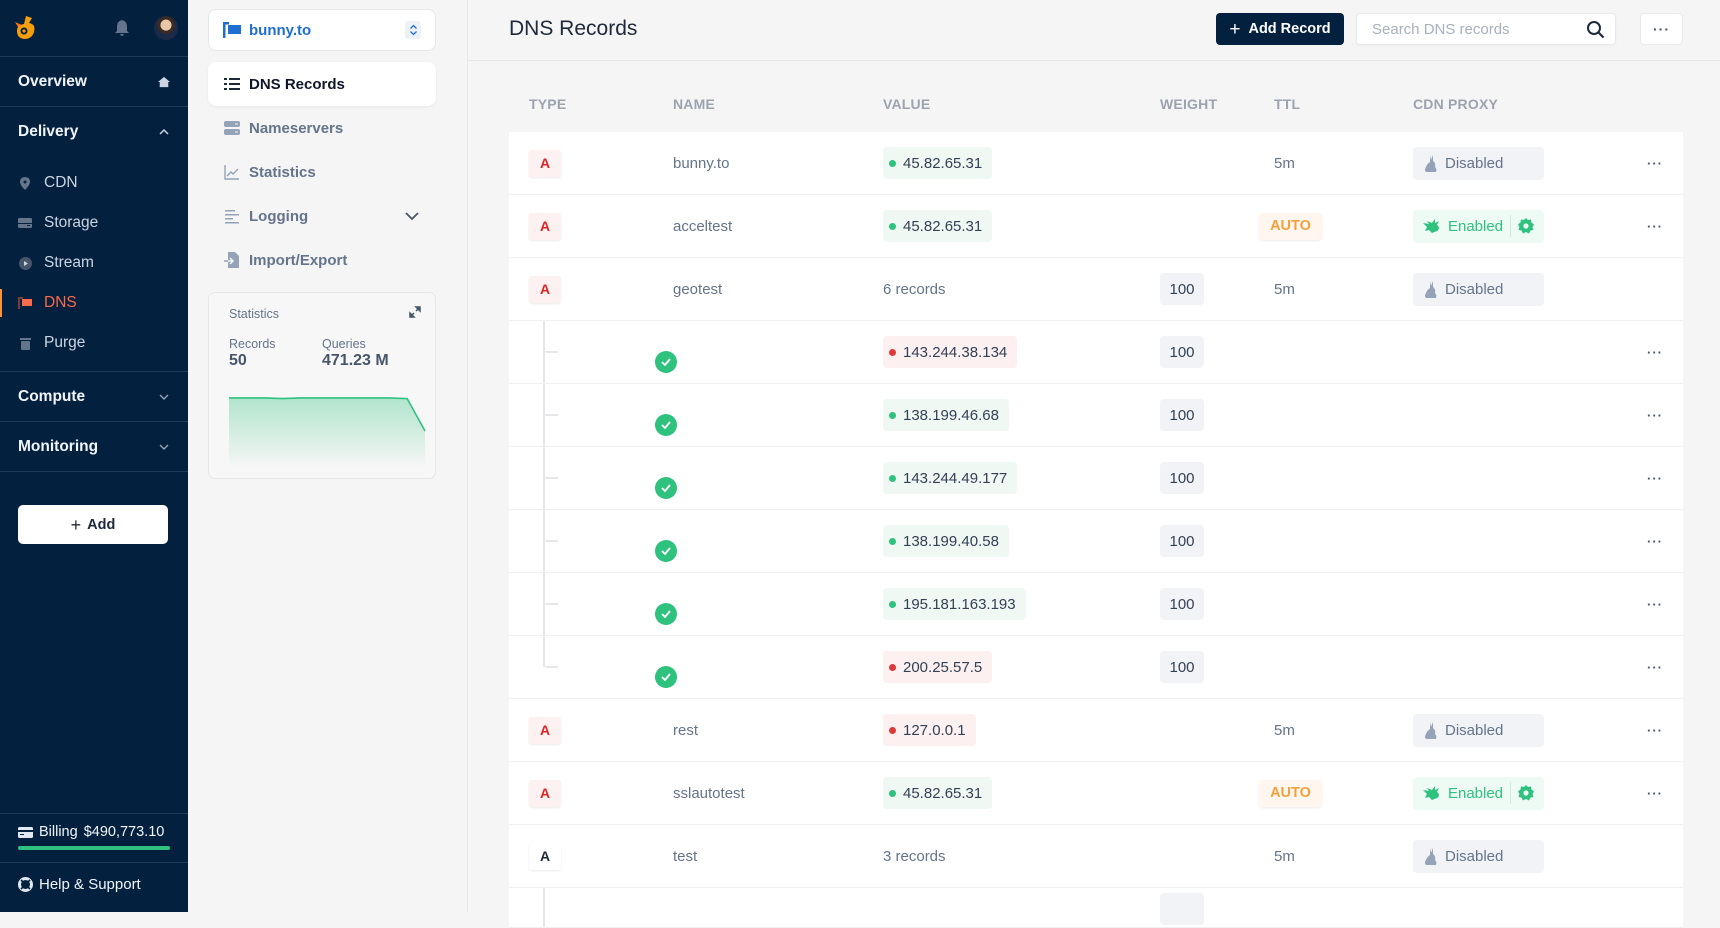 The height and width of the screenshot is (928, 1720). What do you see at coordinates (1096, 908) in the screenshot?
I see `table-row-child` at bounding box center [1096, 908].